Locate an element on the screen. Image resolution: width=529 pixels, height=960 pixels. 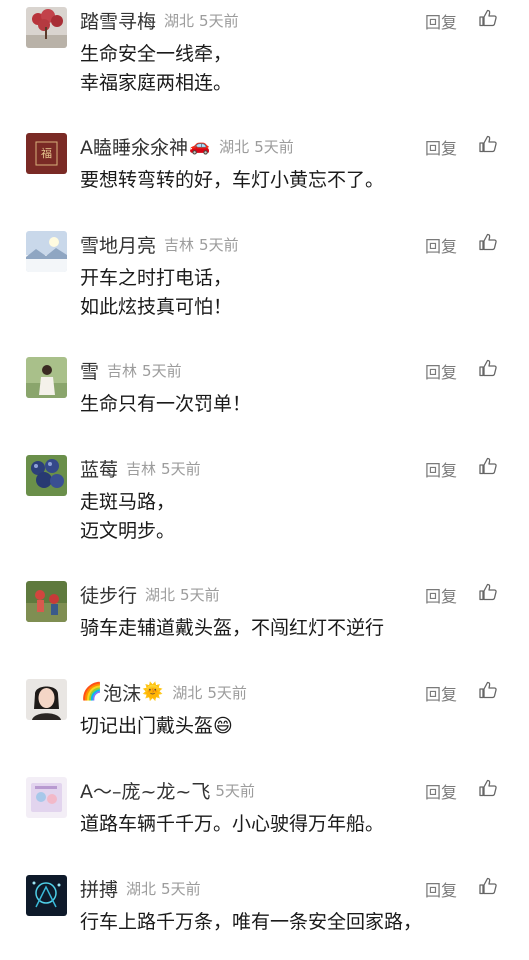
comment-text: 骑车走辅道戴头盔，不闯红灯不逆行 is located at coordinates (232, 628).